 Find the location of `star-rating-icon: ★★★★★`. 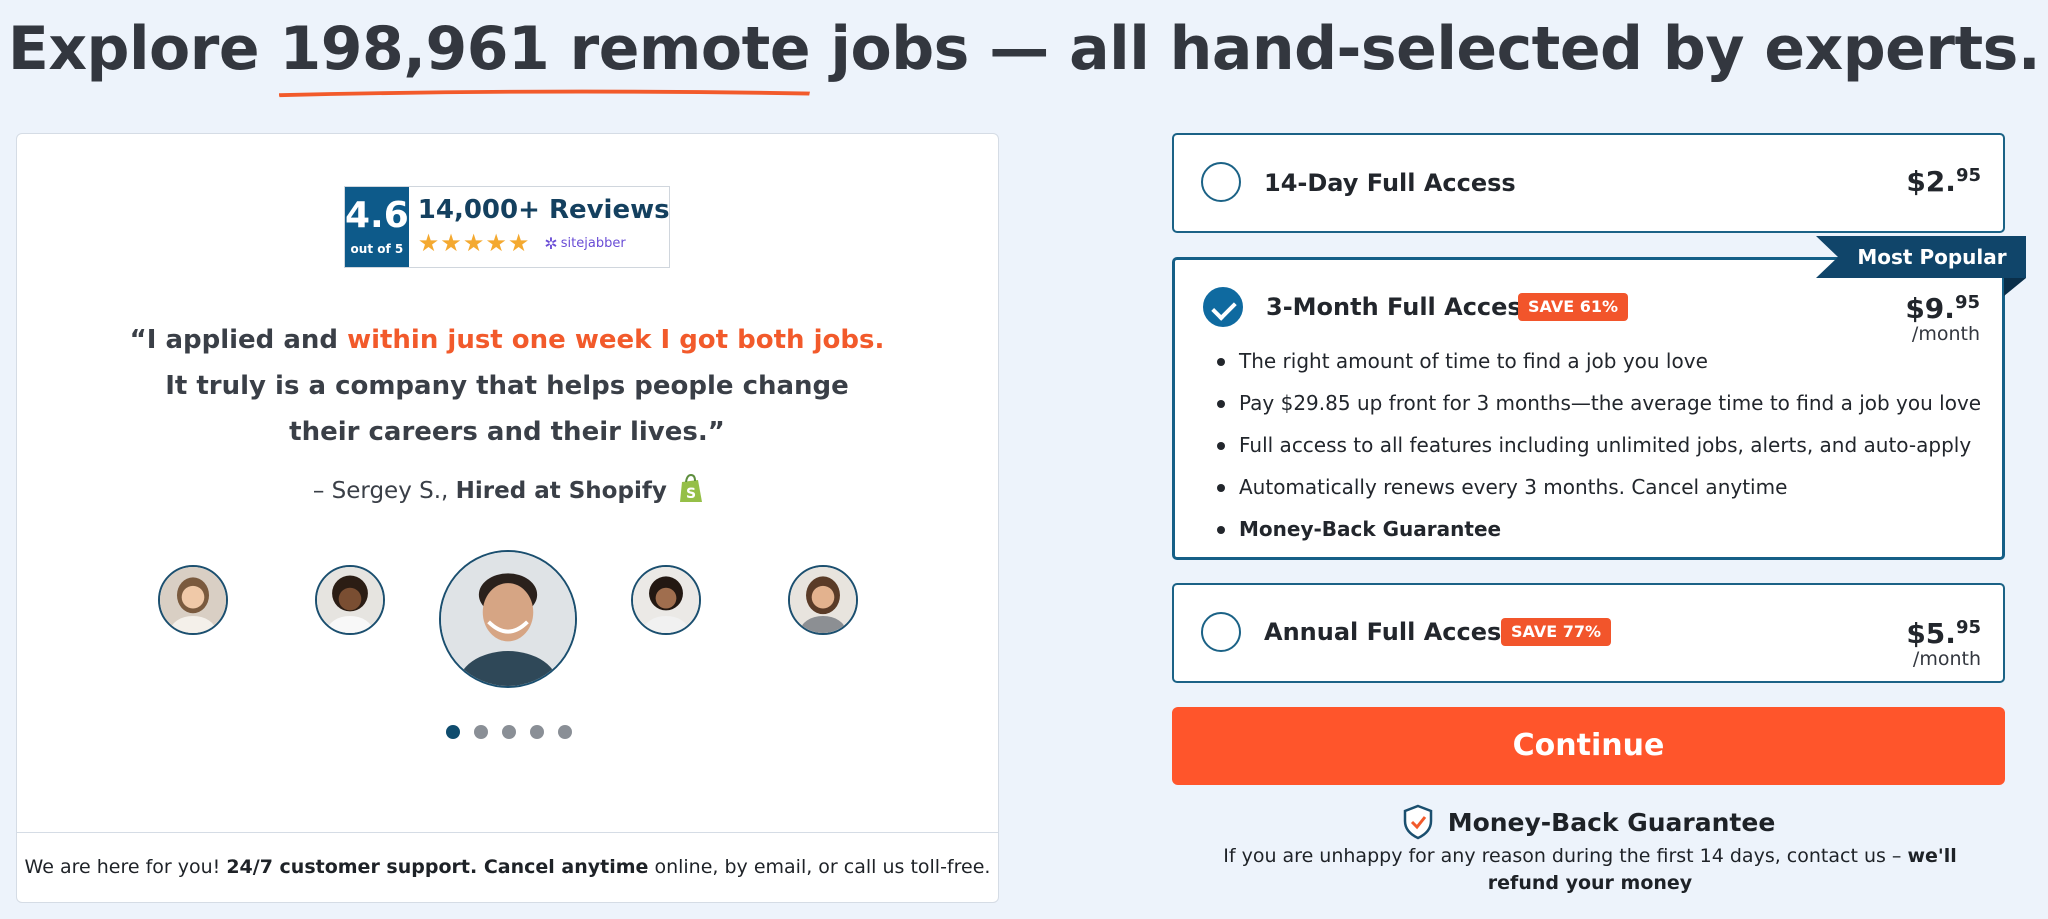

star-rating-icon: ★★★★★ is located at coordinates (474, 243).